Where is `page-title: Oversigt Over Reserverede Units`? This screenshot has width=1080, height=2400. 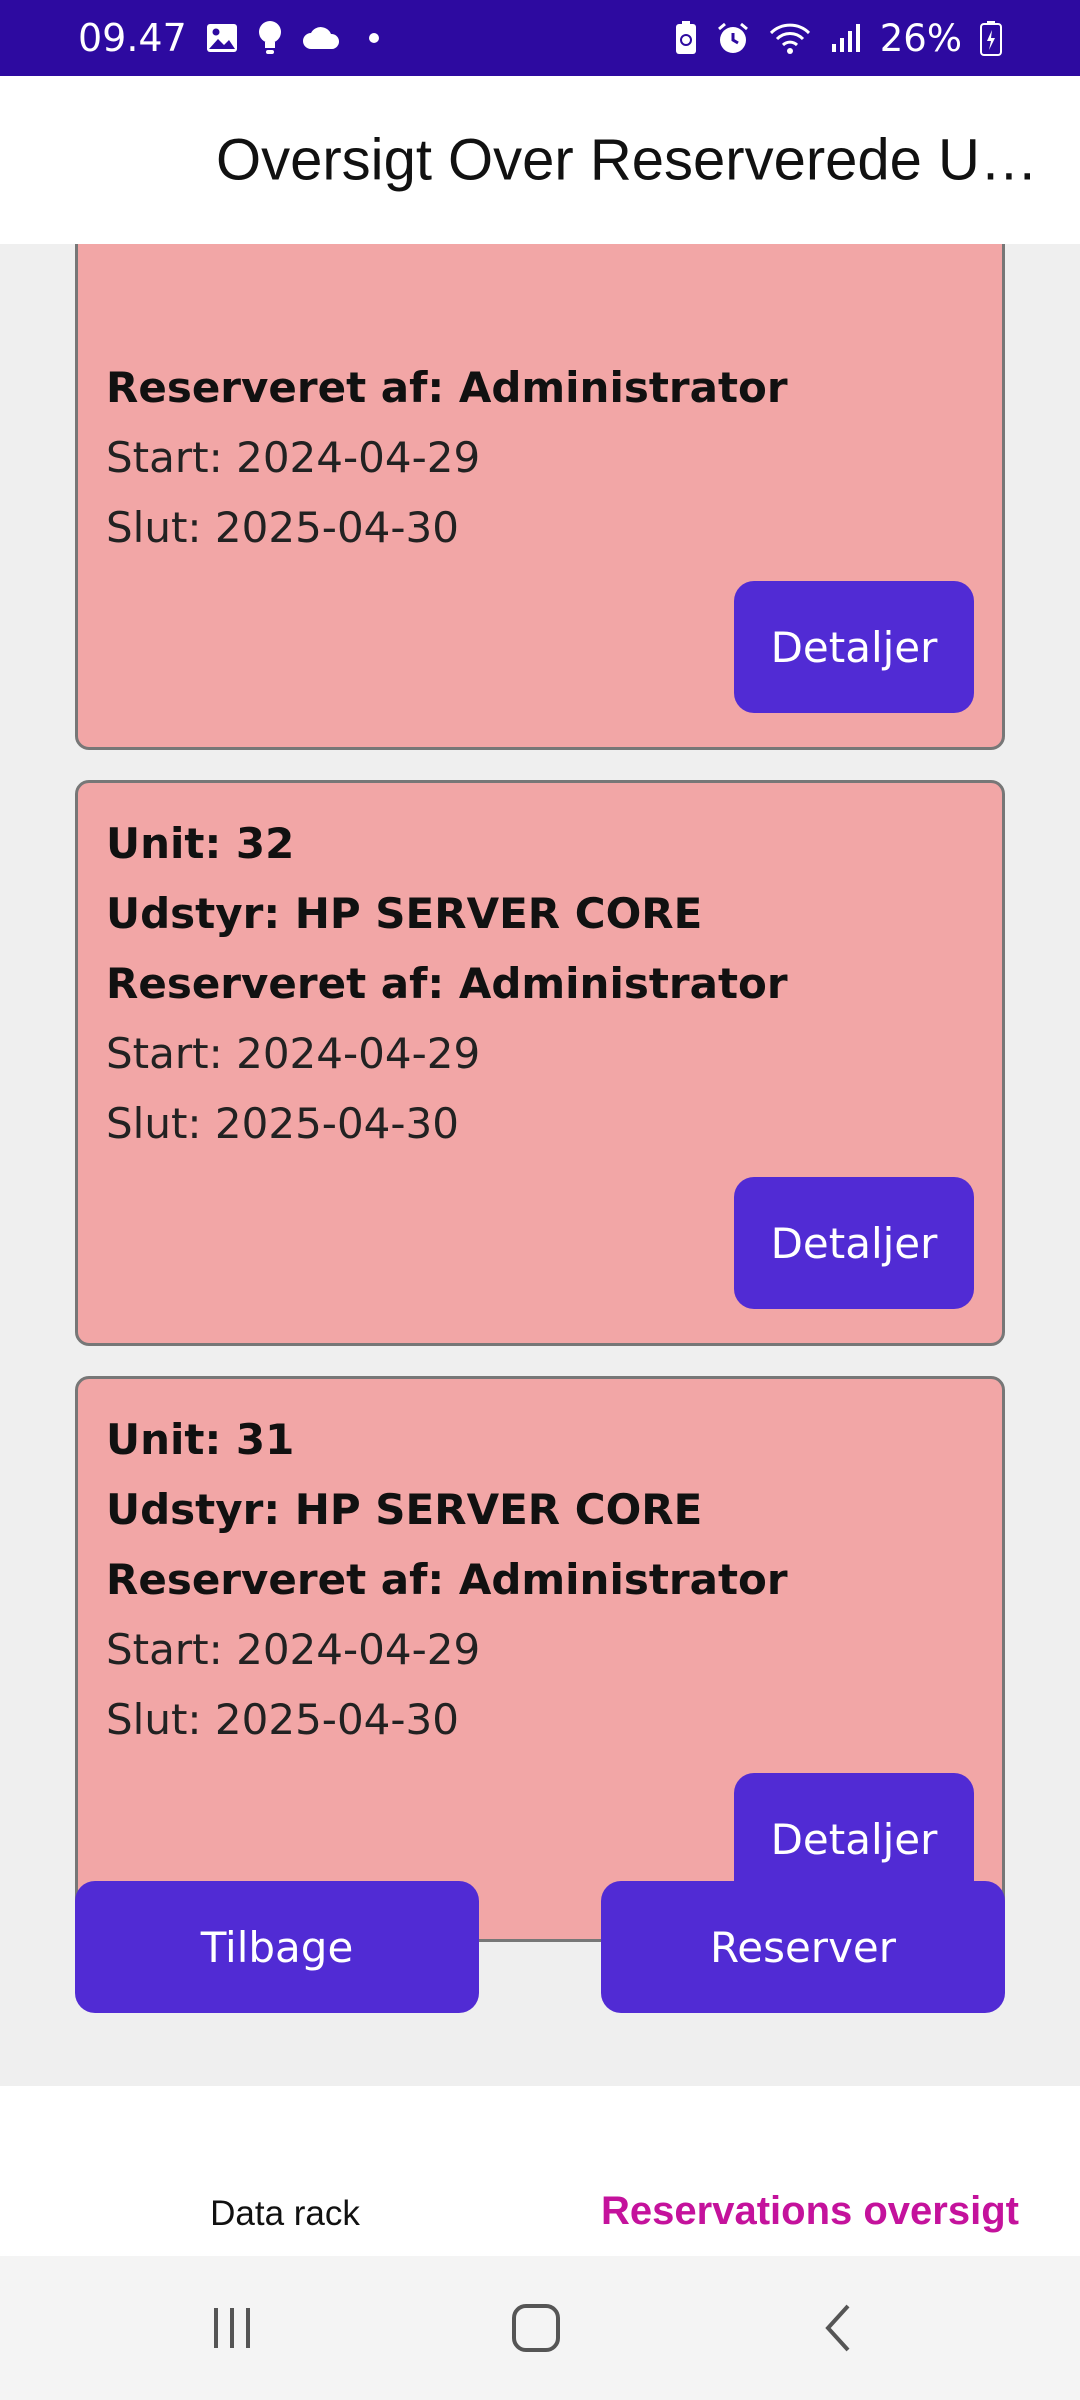
page-title: Oversigt Over Reserverede Units is located at coordinates (631, 160).